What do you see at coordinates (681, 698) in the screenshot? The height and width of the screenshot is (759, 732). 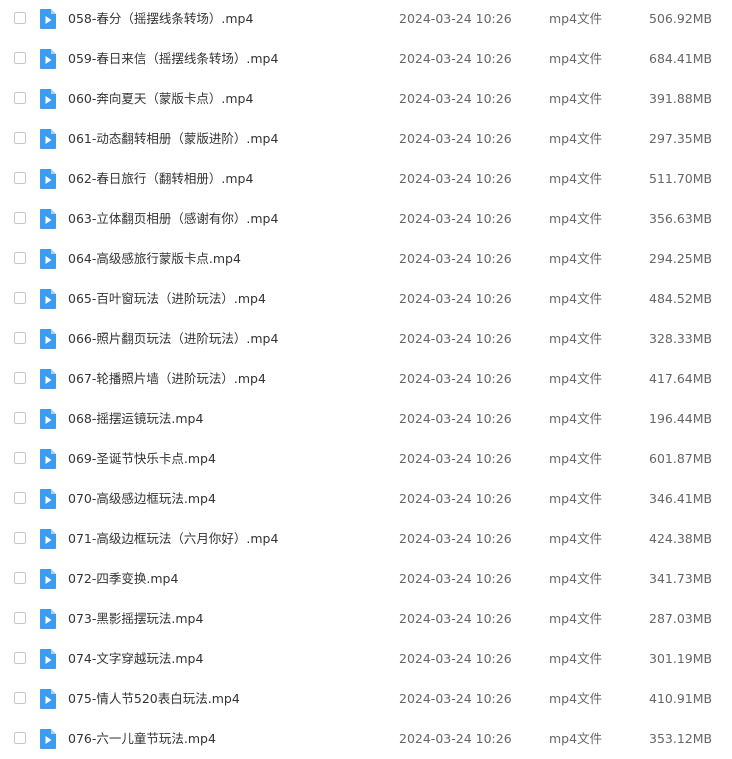 I see `file-size: 410.91MB` at bounding box center [681, 698].